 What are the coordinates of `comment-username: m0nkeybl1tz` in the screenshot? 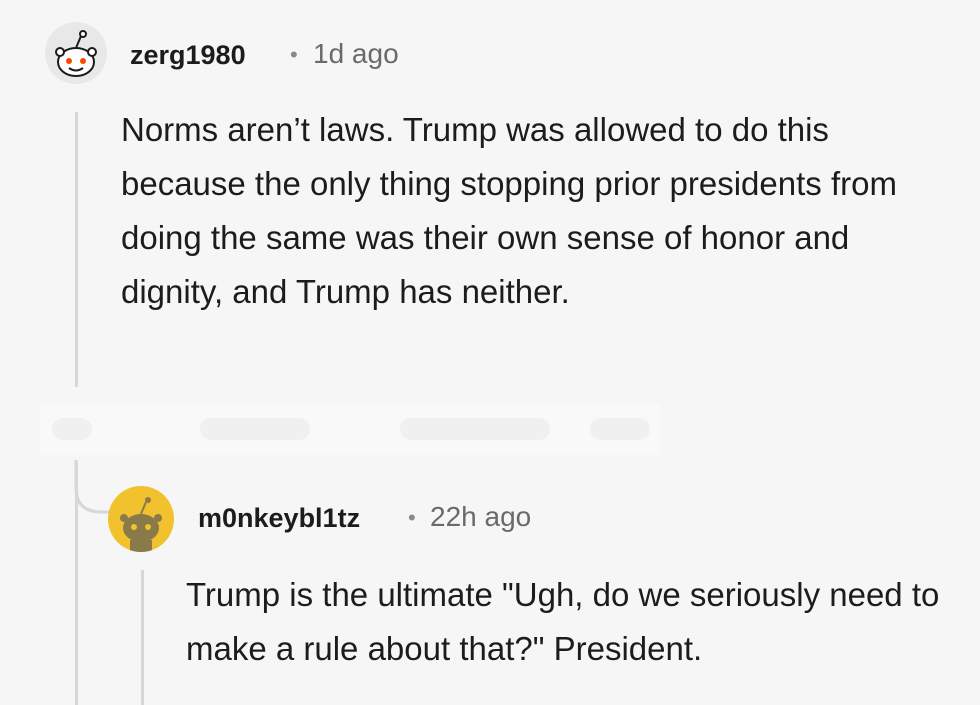 It's located at (279, 518).